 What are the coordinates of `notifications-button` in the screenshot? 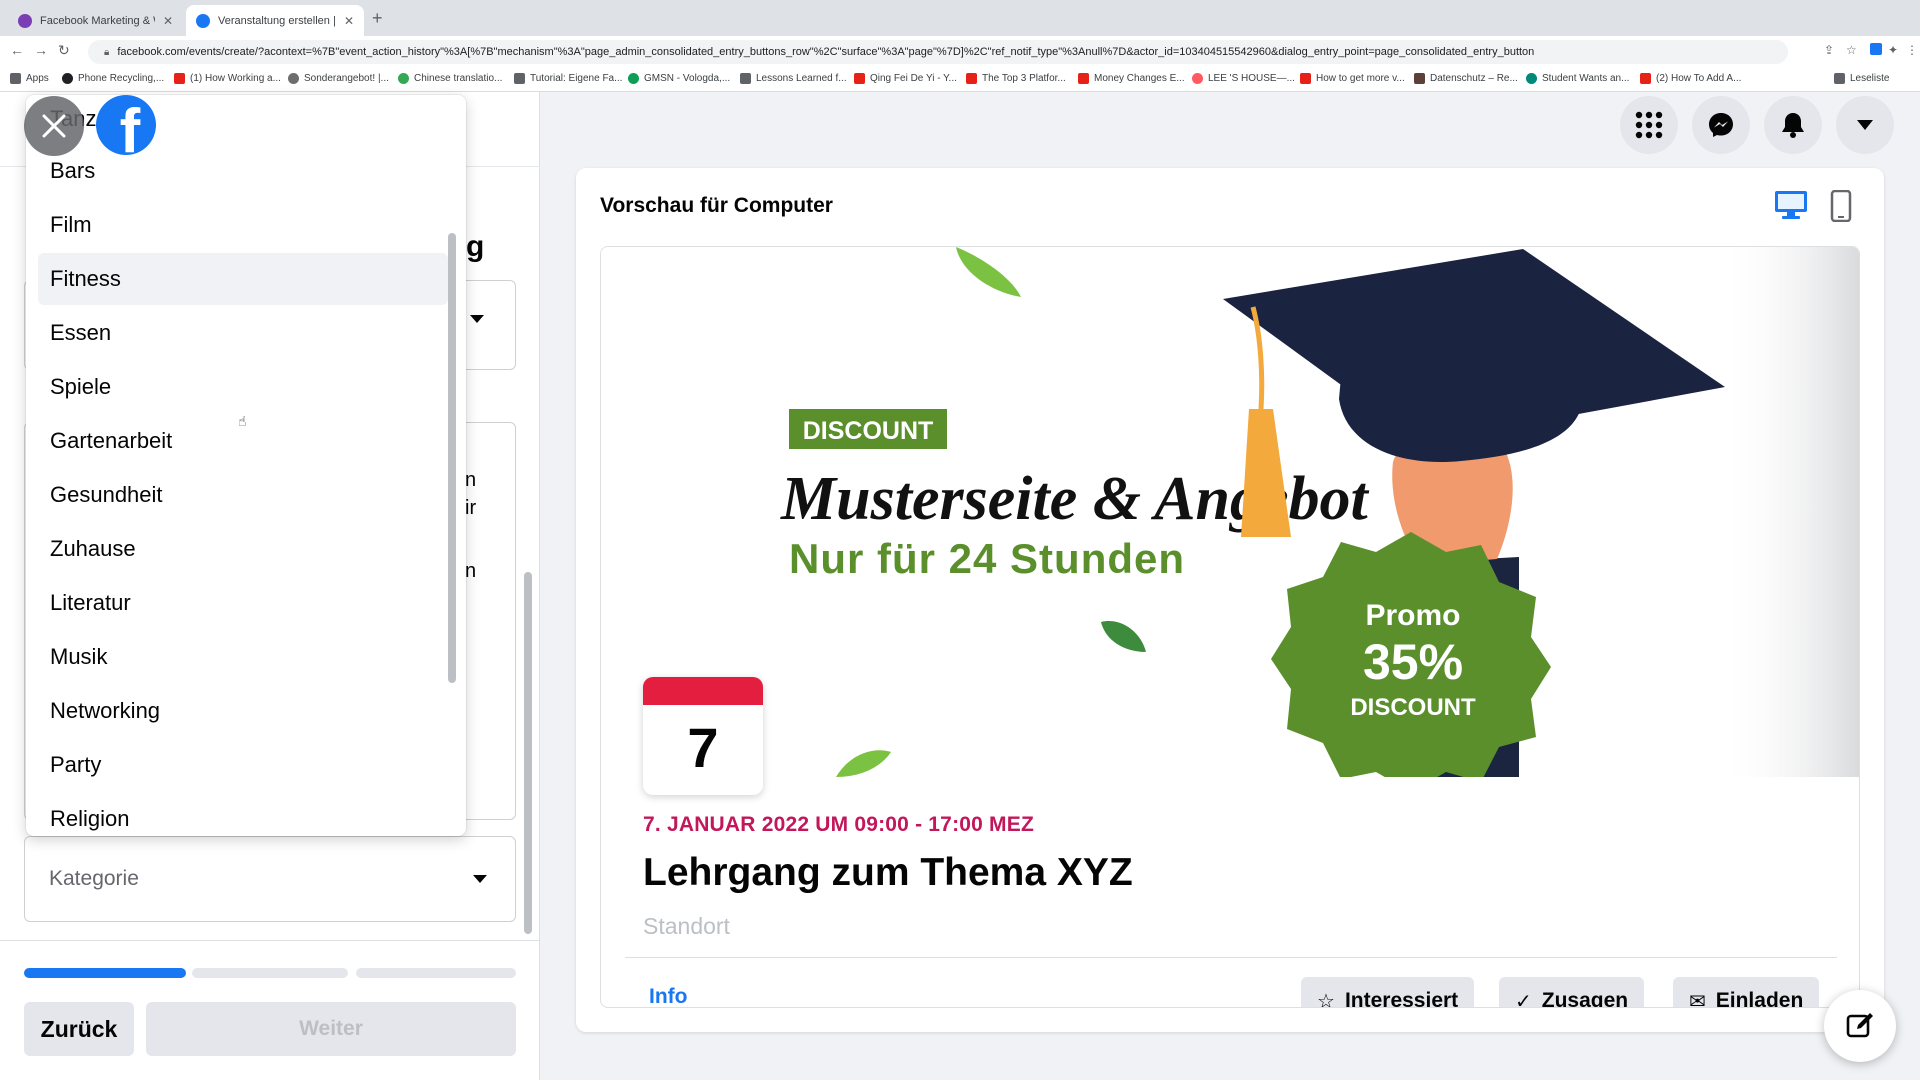 It's located at (1793, 125).